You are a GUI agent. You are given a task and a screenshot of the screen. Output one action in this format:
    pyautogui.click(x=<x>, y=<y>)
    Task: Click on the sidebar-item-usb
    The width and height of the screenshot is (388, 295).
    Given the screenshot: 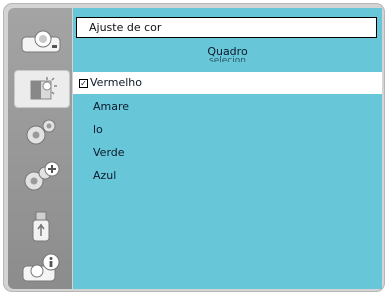 What is the action you would take?
    pyautogui.click(x=41, y=226)
    